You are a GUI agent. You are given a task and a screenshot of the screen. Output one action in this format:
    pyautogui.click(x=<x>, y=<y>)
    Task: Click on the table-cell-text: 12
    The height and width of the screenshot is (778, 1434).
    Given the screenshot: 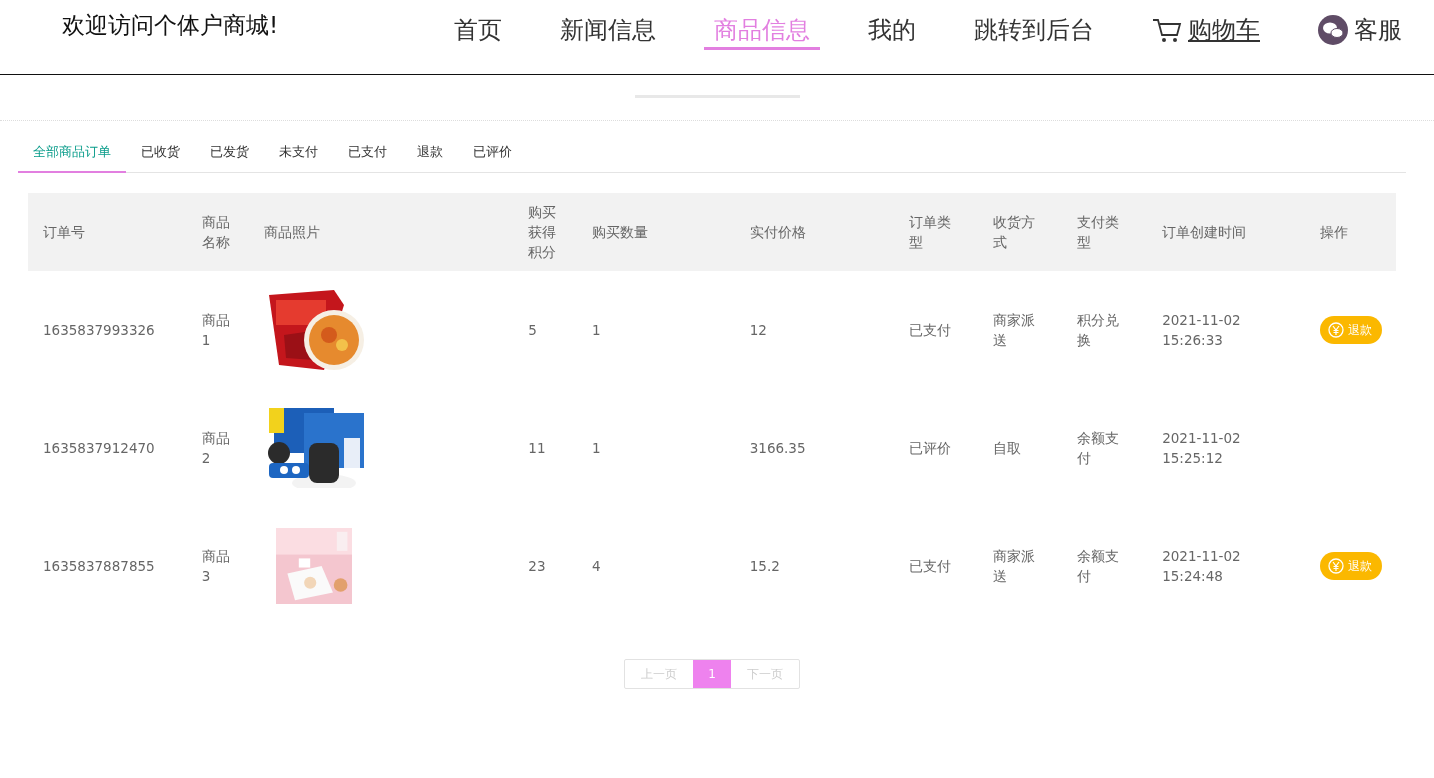 What is the action you would take?
    pyautogui.click(x=758, y=330)
    